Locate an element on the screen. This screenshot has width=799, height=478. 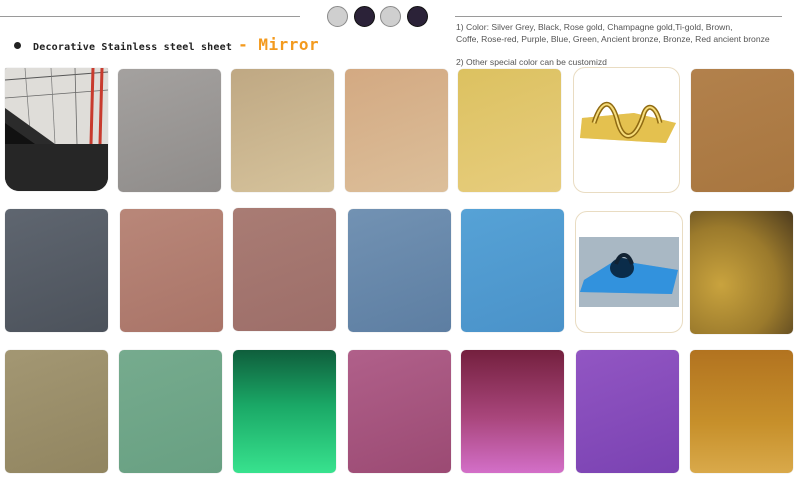
swatch-sky-blue is located at coordinates (512, 270).